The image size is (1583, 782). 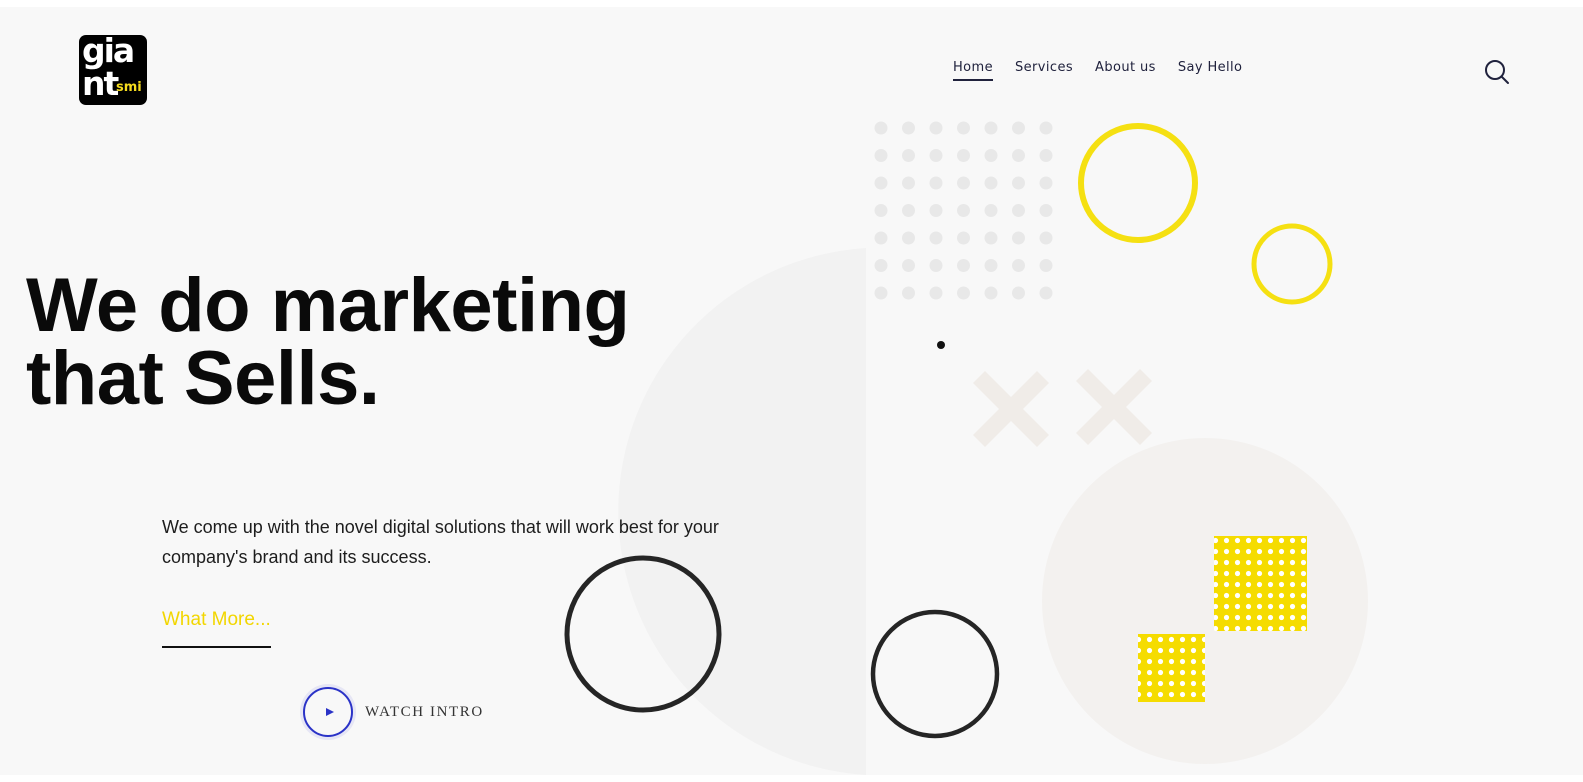 I want to click on search-button, so click(x=1497, y=72).